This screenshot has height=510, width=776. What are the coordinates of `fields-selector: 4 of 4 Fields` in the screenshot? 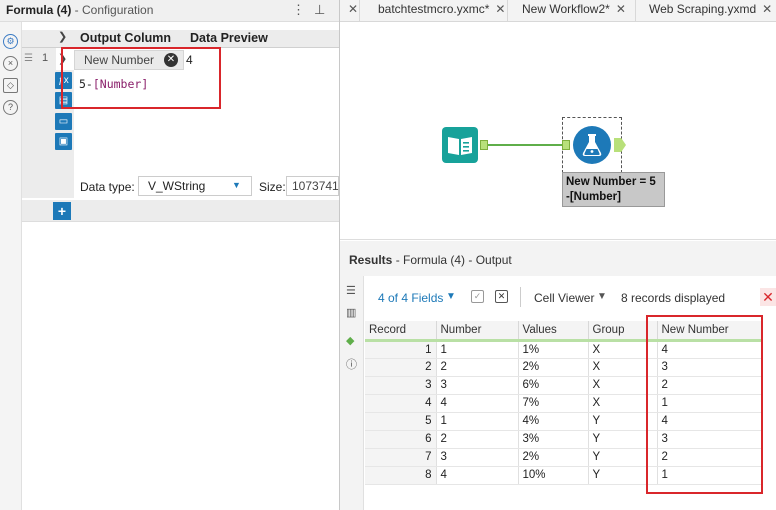 It's located at (410, 298).